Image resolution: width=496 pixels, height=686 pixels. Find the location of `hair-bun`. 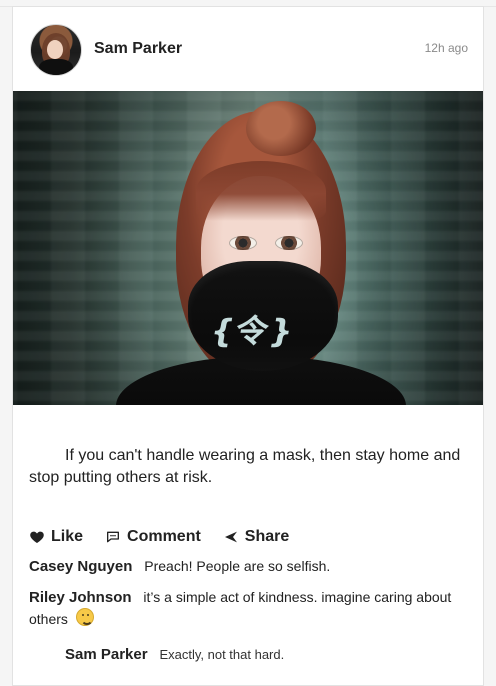

hair-bun is located at coordinates (281, 128).